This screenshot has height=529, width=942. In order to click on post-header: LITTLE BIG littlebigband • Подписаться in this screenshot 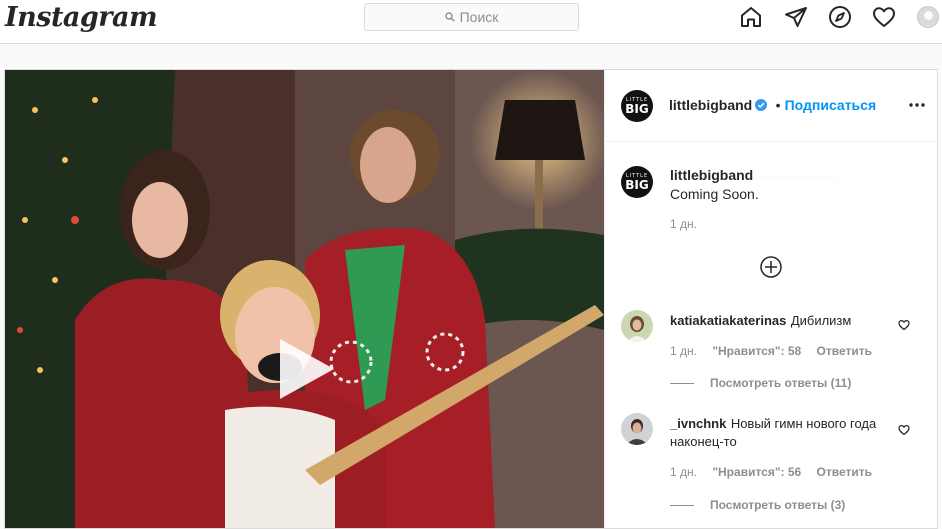, I will do `click(771, 106)`.